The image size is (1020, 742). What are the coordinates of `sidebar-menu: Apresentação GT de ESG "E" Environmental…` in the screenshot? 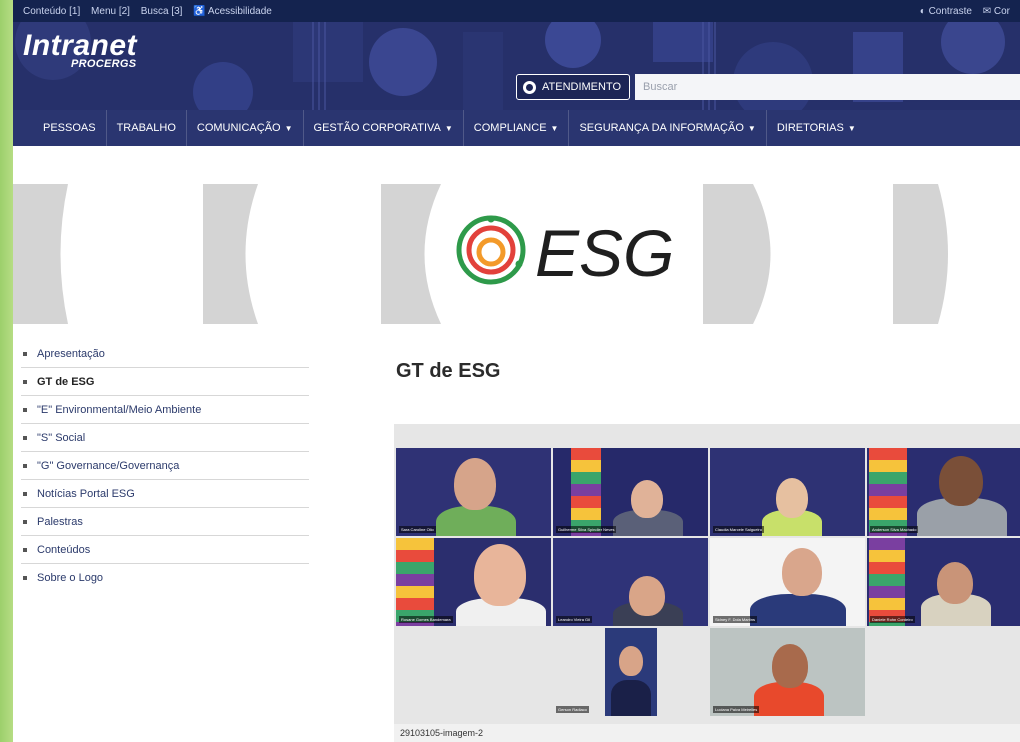 It's located at (165, 466).